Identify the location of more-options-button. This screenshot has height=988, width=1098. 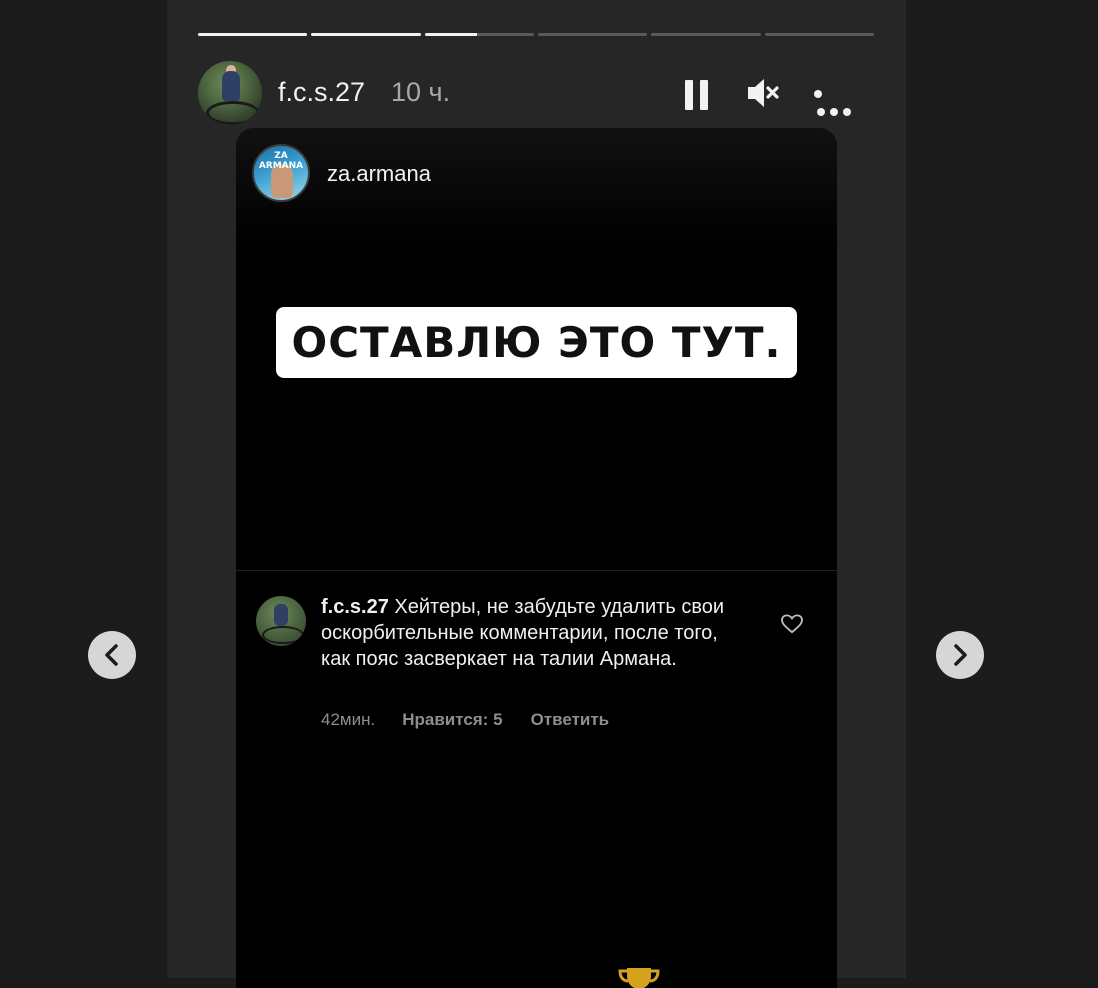
(834, 94).